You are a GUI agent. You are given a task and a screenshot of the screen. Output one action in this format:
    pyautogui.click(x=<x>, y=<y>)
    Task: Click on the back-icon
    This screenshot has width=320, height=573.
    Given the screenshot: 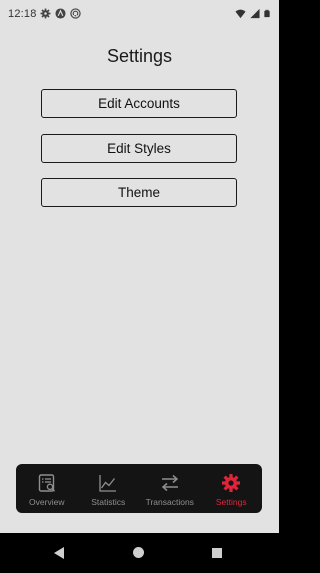 What is the action you would take?
    pyautogui.click(x=59, y=553)
    